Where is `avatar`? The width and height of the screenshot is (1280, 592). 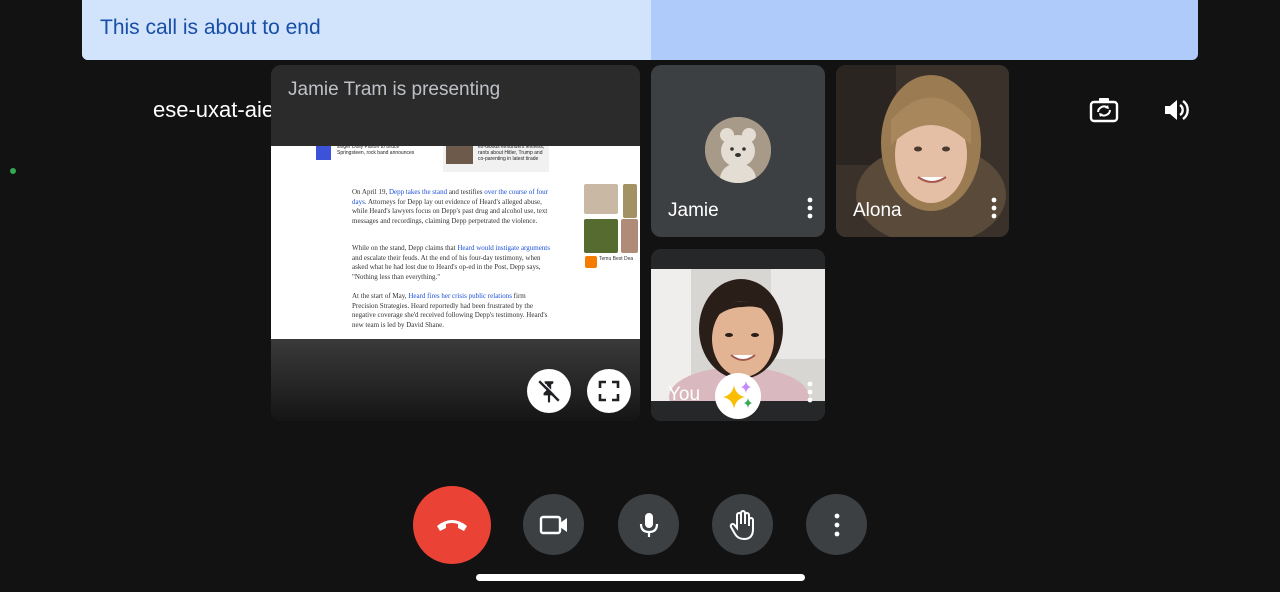 avatar is located at coordinates (738, 150).